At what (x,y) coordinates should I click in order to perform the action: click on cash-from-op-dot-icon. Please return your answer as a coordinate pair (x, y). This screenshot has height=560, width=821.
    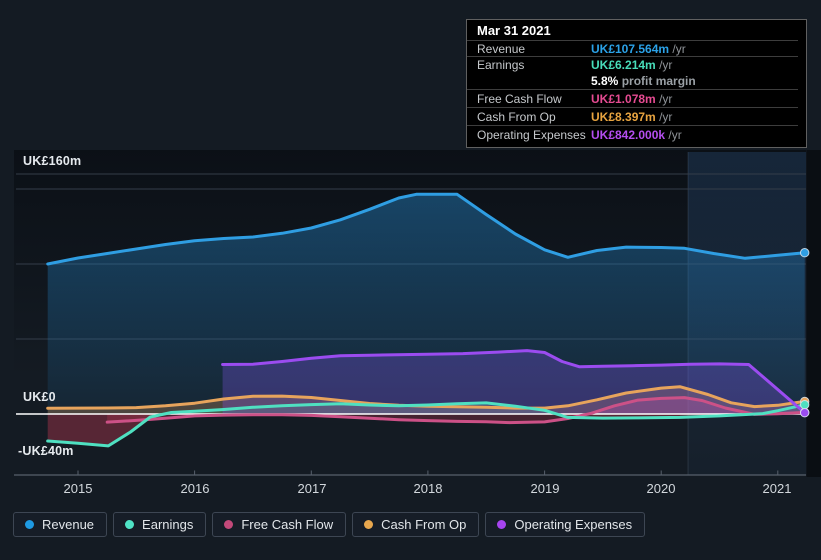
    Looking at the image, I should click on (369, 524).